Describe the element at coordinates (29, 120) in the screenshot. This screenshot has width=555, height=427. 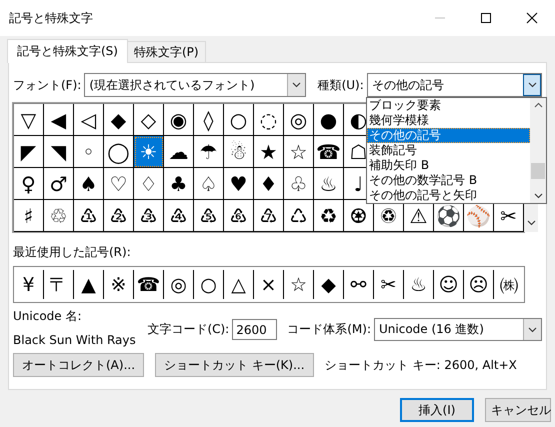
I see `symbol-cell: ▽` at that location.